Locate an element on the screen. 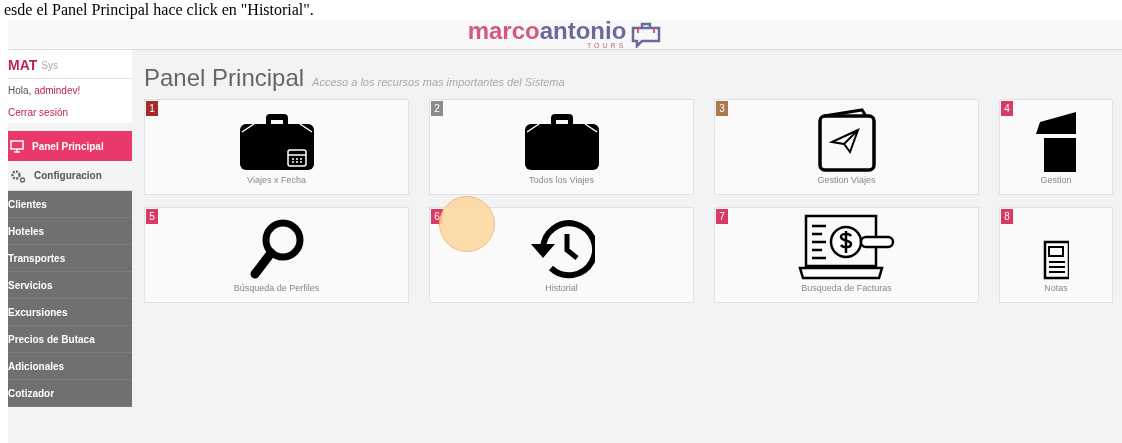 The image size is (1122, 443). shortcut-card: 2 Todos los Viajes is located at coordinates (561, 147).